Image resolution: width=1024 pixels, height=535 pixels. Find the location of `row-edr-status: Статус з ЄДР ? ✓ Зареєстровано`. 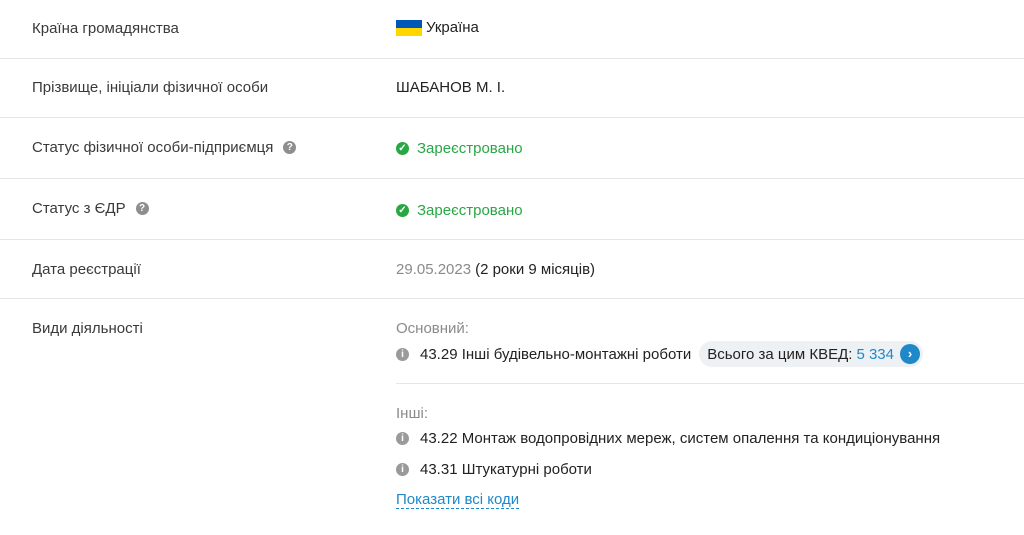

row-edr-status: Статус з ЄДР ? ✓ Зареєстровано is located at coordinates (512, 209).